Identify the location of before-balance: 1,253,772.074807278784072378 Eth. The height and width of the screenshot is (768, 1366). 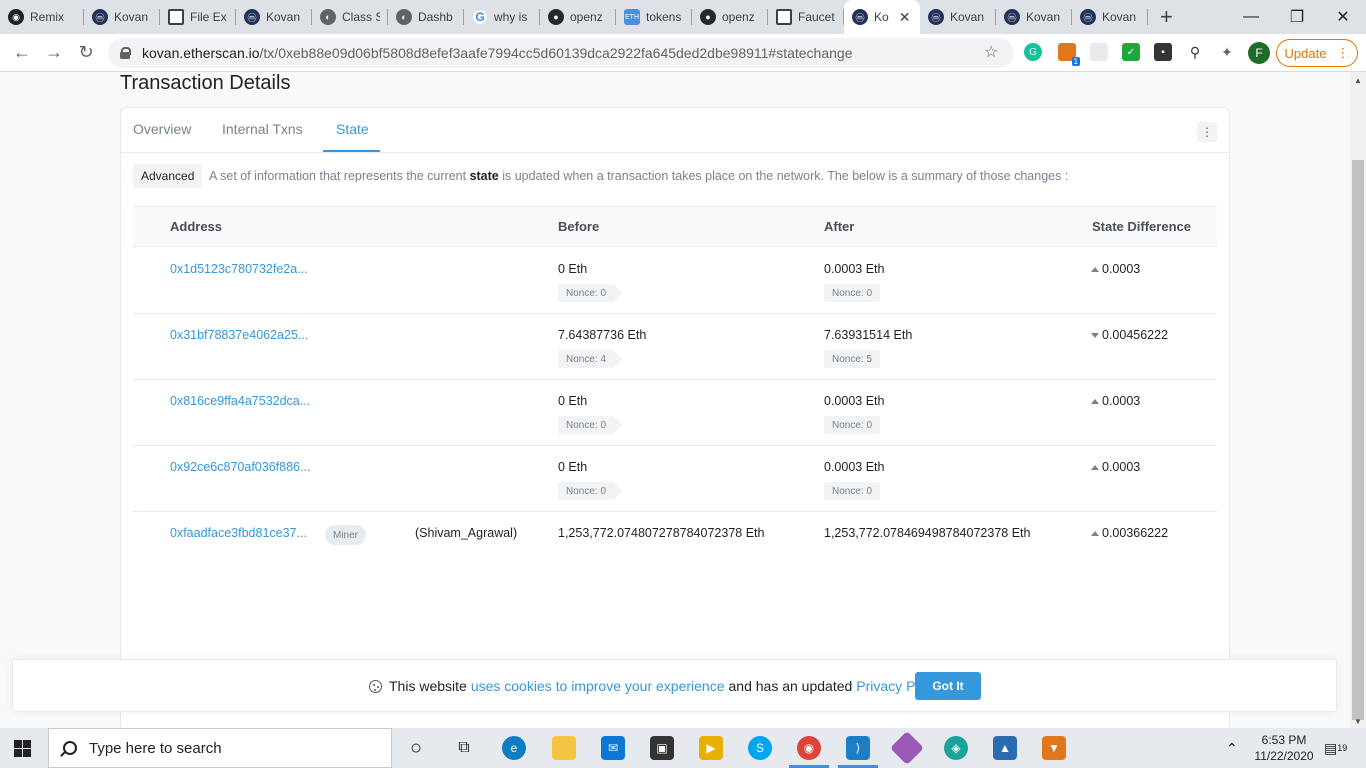
(661, 533).